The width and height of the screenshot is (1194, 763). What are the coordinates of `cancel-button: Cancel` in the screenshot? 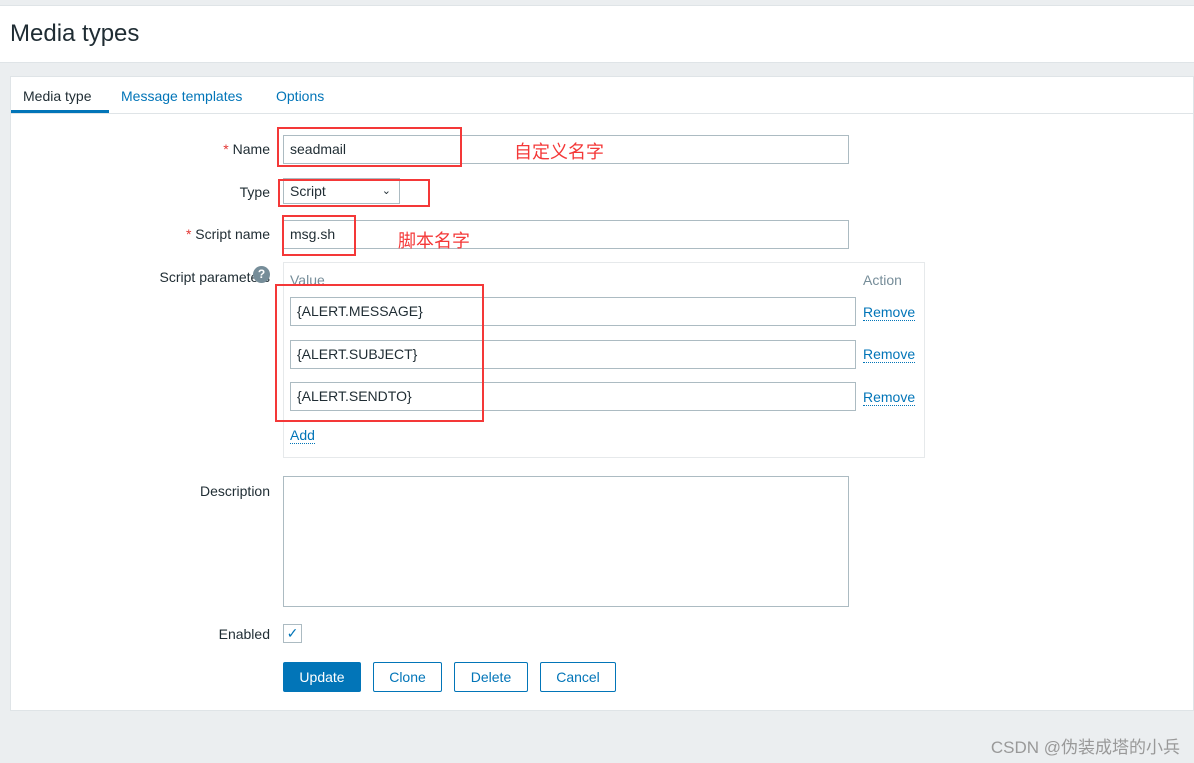 It's located at (578, 677).